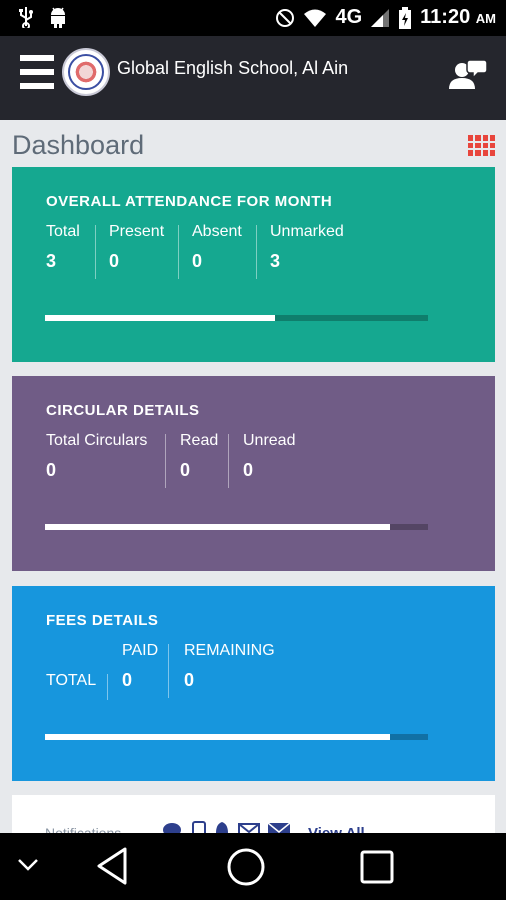 This screenshot has width=506, height=900. What do you see at coordinates (246, 867) in the screenshot?
I see `home-icon` at bounding box center [246, 867].